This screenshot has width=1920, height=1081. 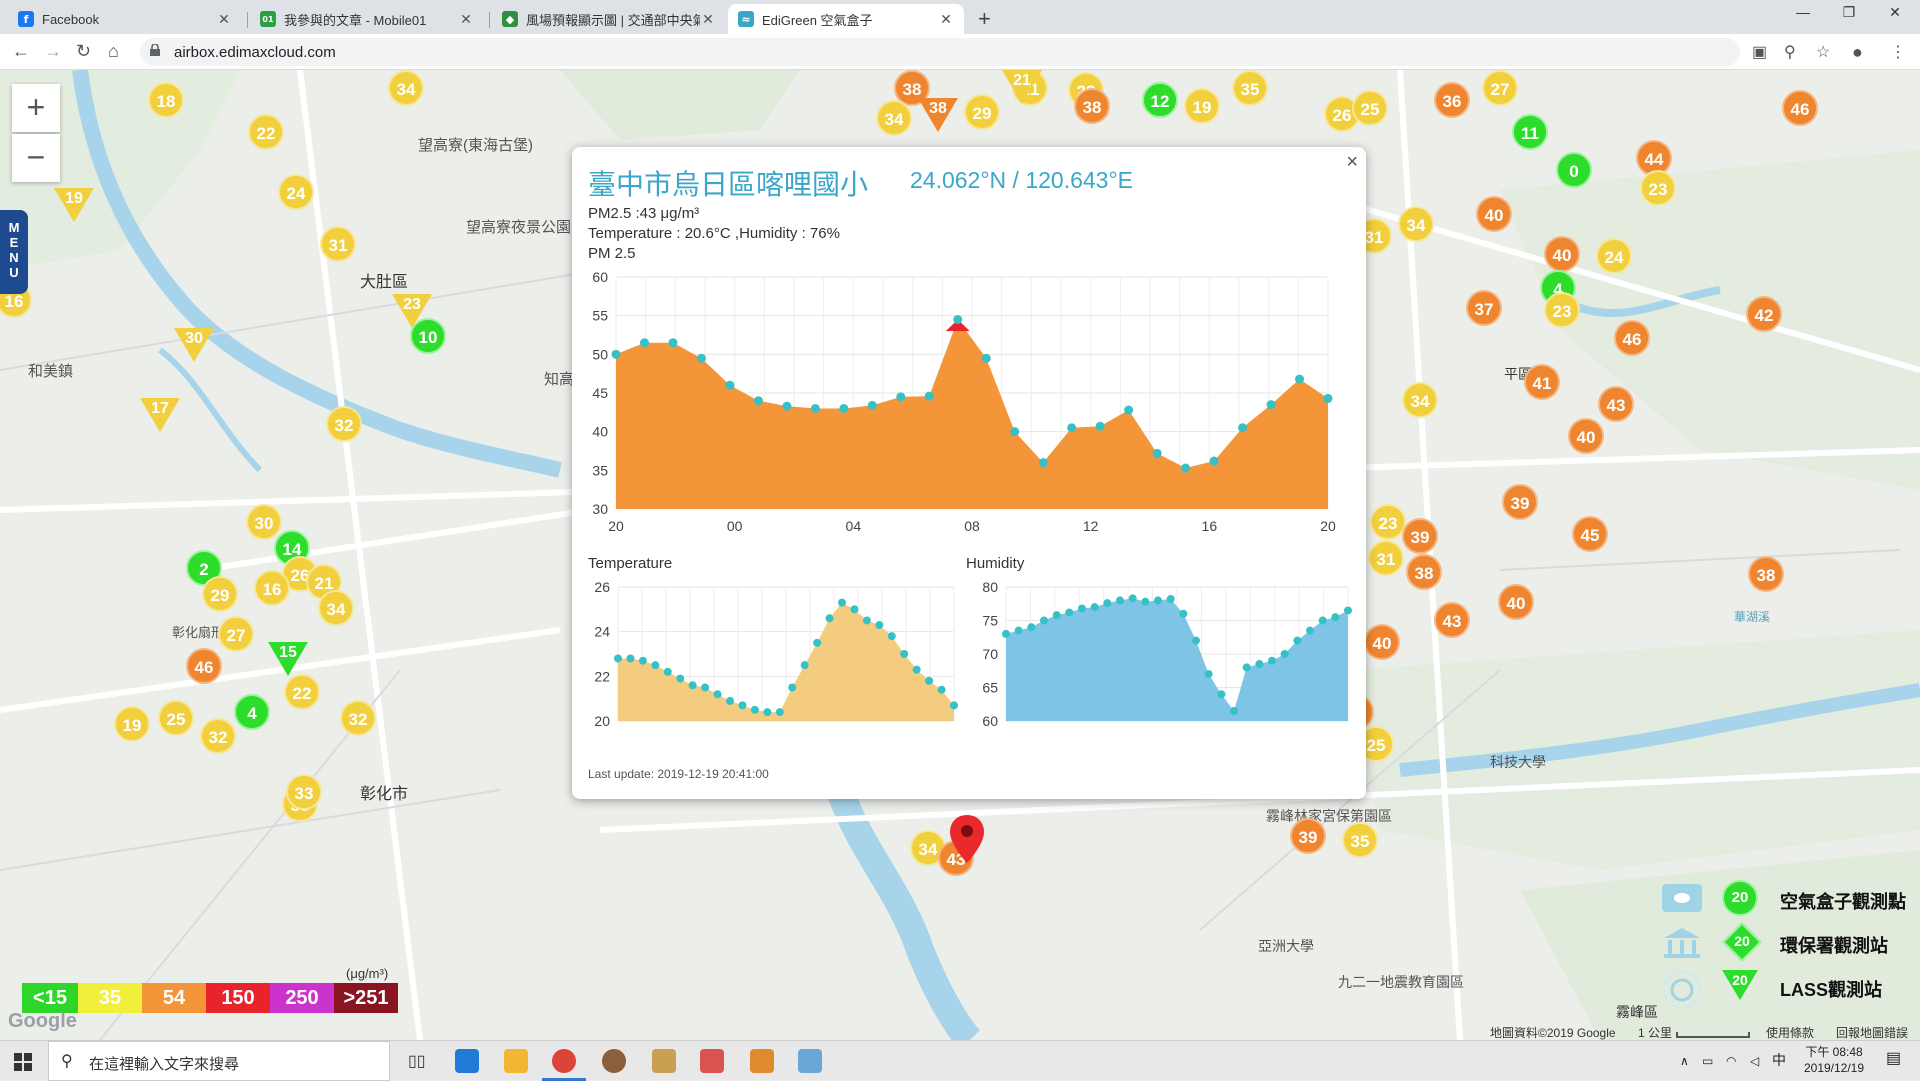 What do you see at coordinates (1452, 100) in the screenshot?
I see `station-marker: 36` at bounding box center [1452, 100].